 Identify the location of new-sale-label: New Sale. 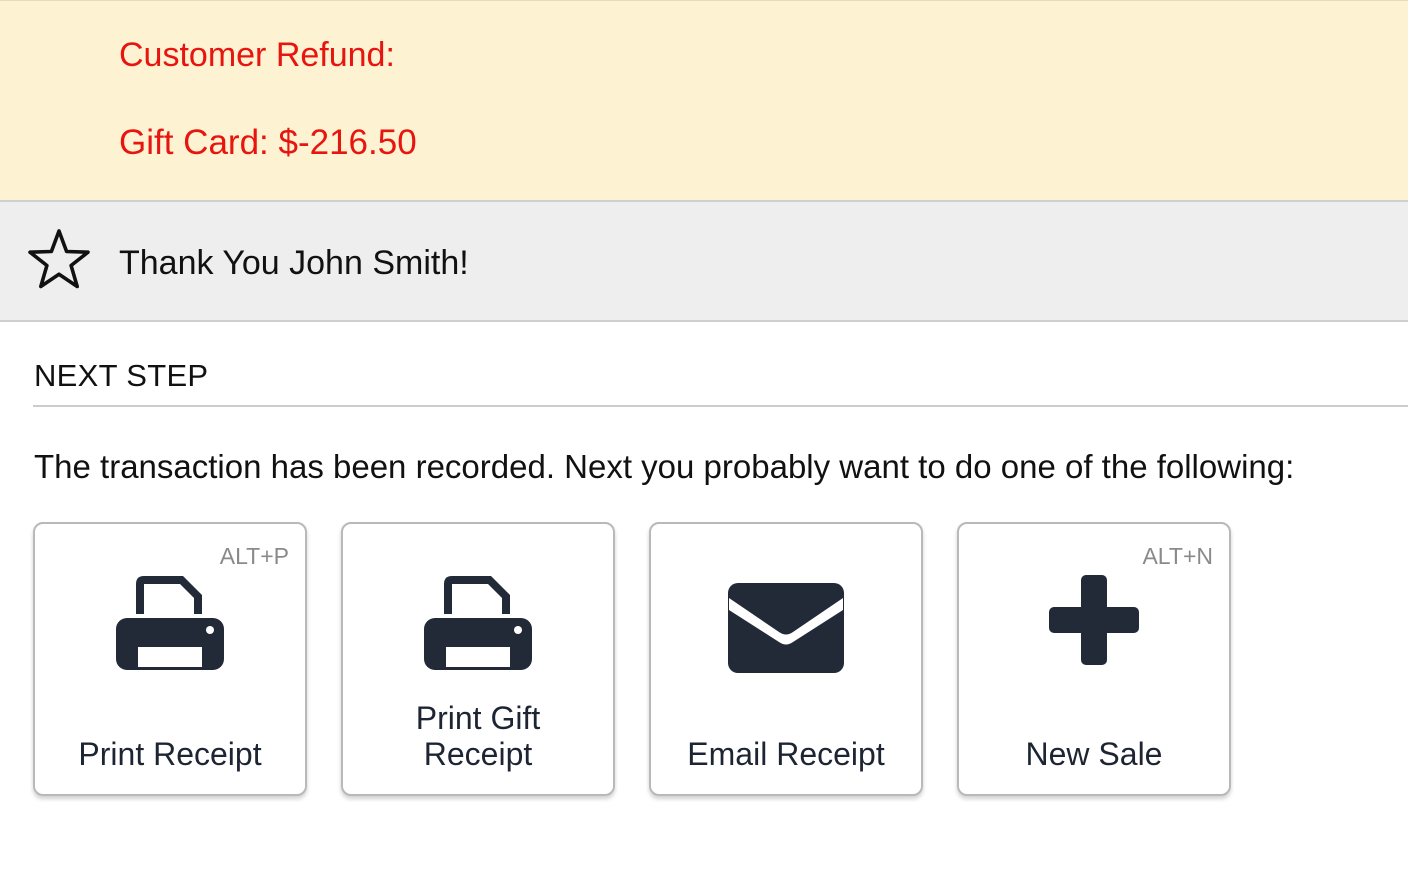
(1094, 754).